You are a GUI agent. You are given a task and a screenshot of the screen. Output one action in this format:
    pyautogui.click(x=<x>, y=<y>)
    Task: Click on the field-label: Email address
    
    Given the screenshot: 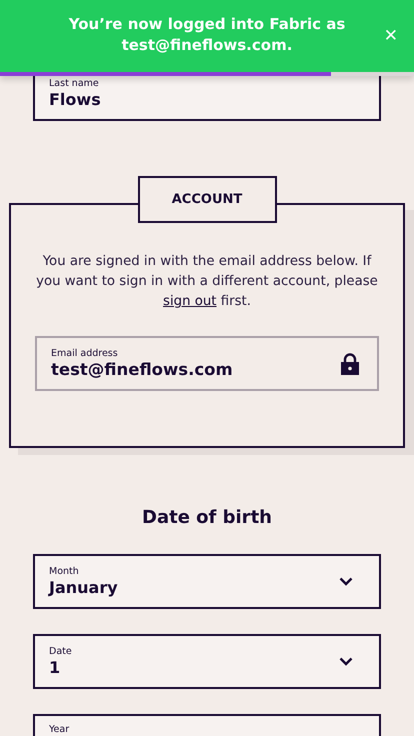 What is the action you would take?
    pyautogui.click(x=85, y=354)
    